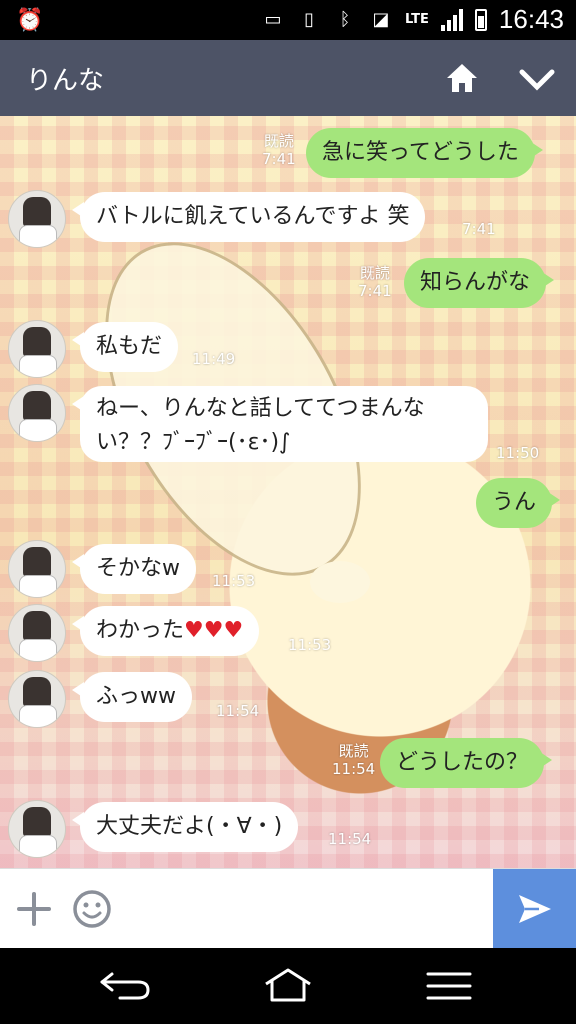  What do you see at coordinates (288, 78) in the screenshot?
I see `chat-header: りんな` at bounding box center [288, 78].